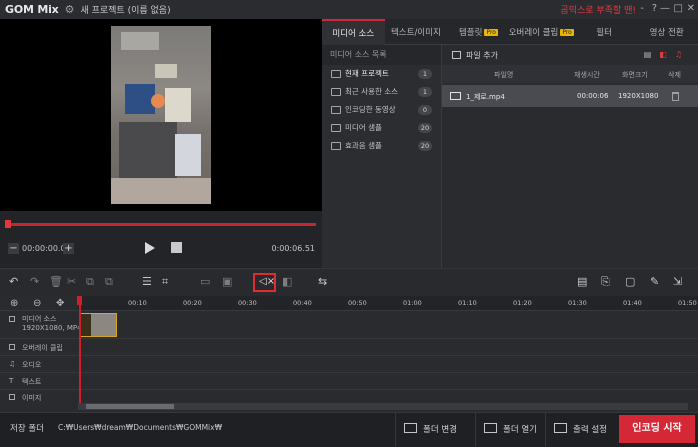 Image resolution: width=698 pixels, height=447 pixels. What do you see at coordinates (125, 11) in the screenshot?
I see `document-title: 새 프로젝트 (이름 없음)` at bounding box center [125, 11].